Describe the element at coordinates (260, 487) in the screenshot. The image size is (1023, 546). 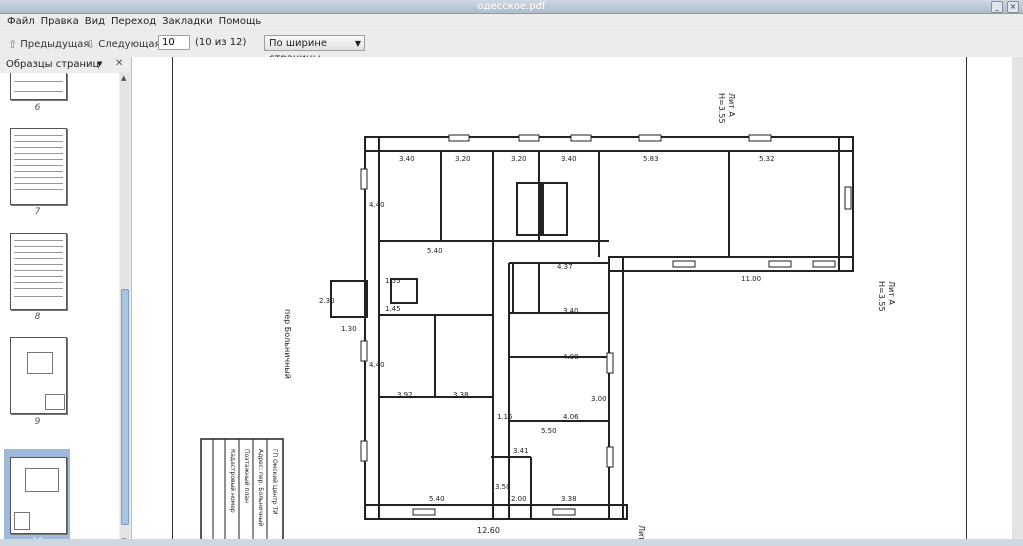
I see `stamp-text: Адрес: пер. Больничный` at that location.